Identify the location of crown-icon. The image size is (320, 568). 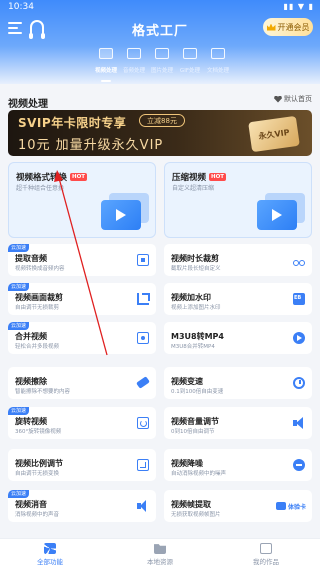
(271, 27).